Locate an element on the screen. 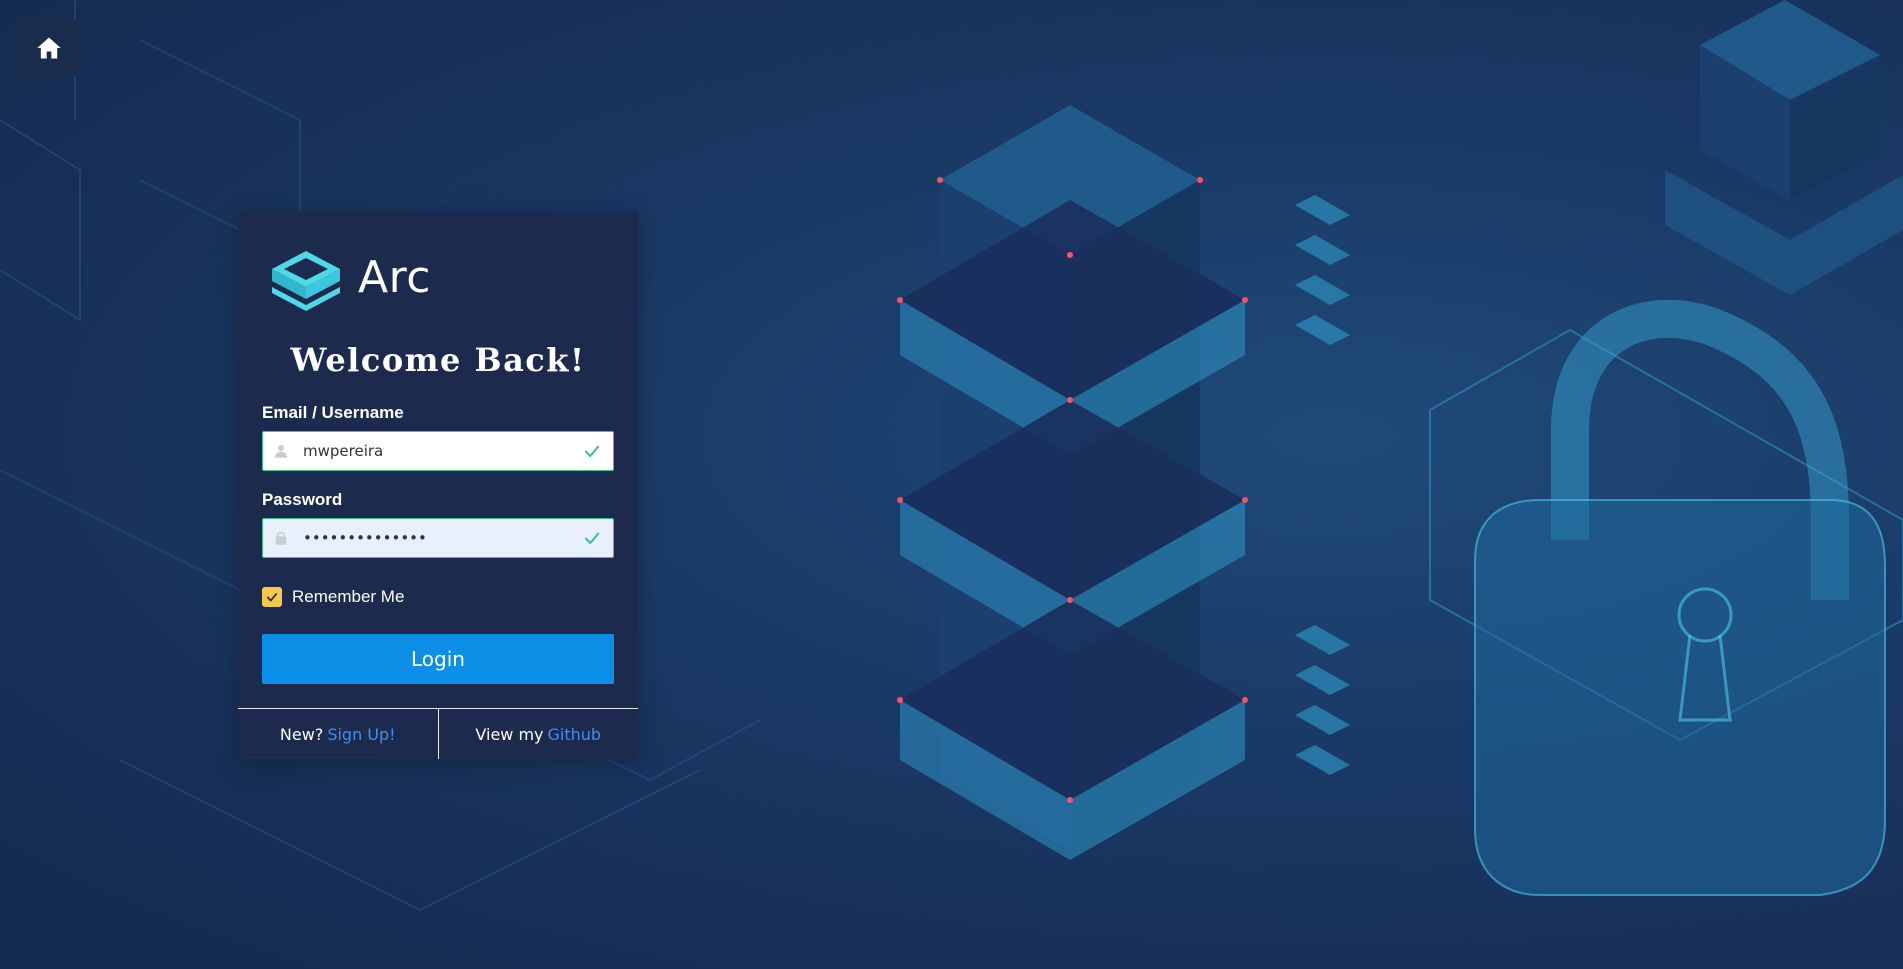 This screenshot has width=1903, height=969. brand-name: Arc is located at coordinates (394, 277).